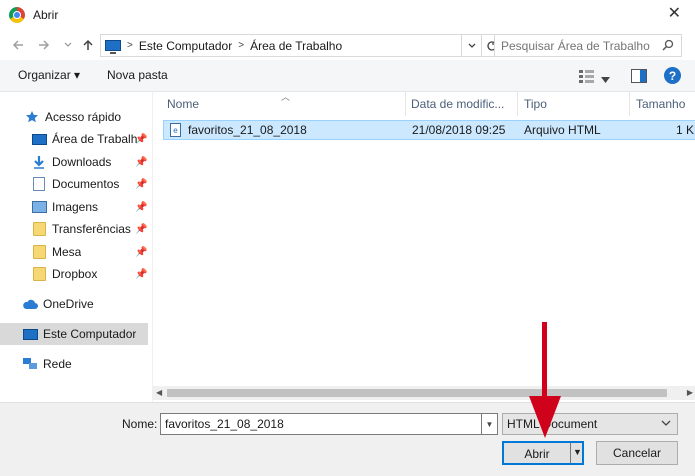  What do you see at coordinates (39, 184) in the screenshot?
I see `document-icon` at bounding box center [39, 184].